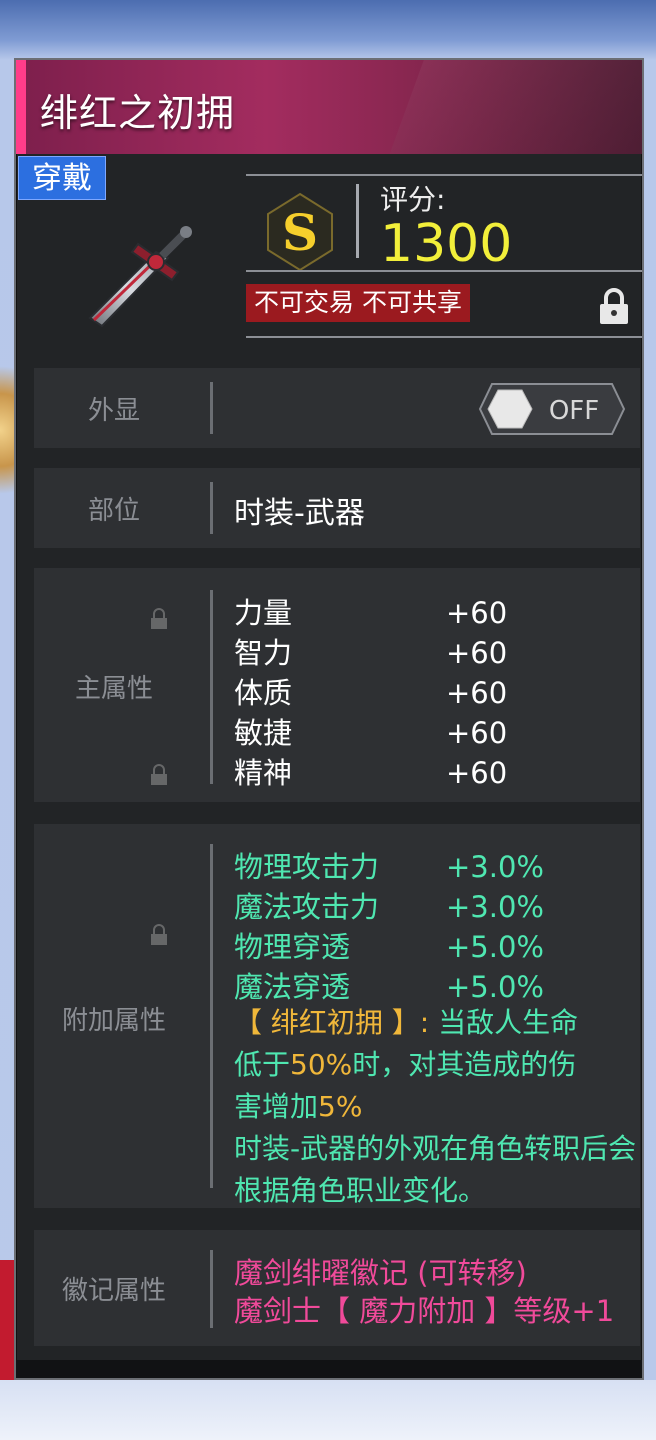 This screenshot has height=1440, width=656. I want to click on item-icon, so click(123, 275).